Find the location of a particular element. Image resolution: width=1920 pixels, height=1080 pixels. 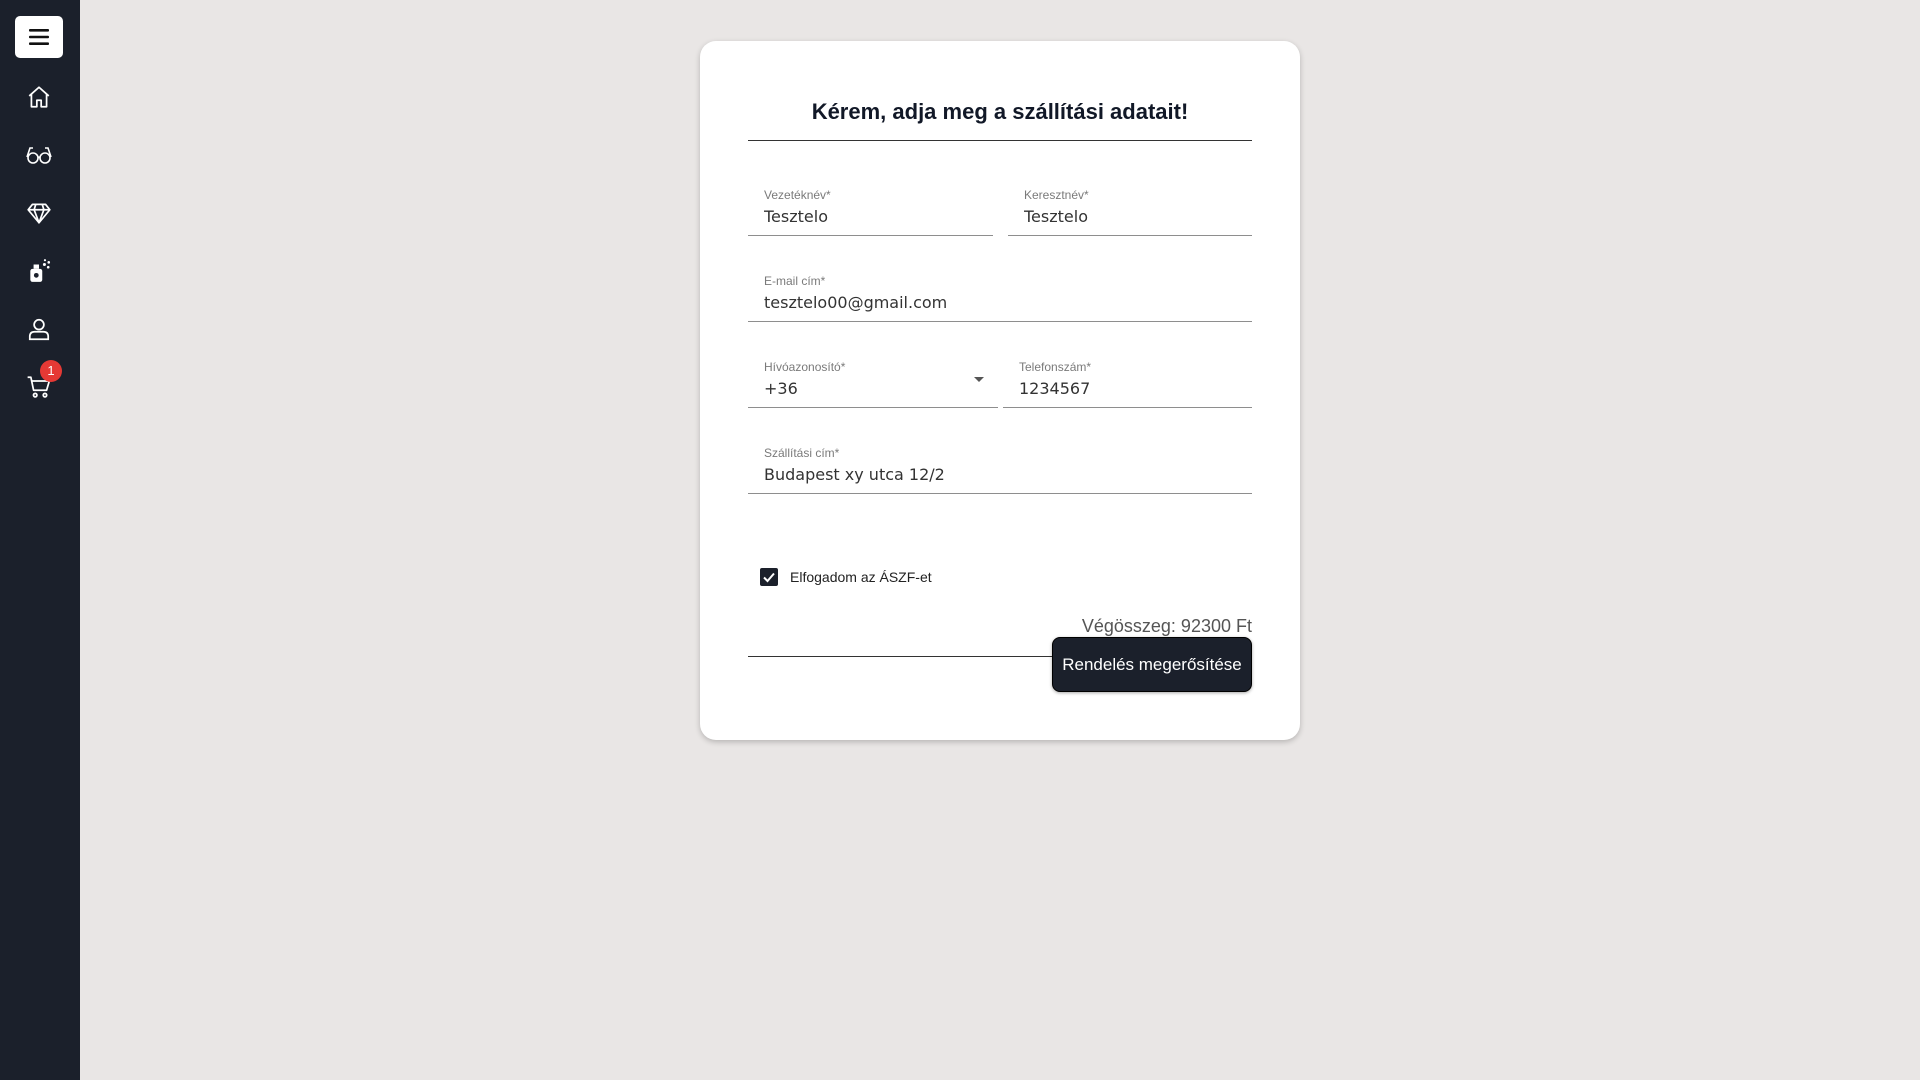

email-field: E-mail cím* is located at coordinates (1000, 295).